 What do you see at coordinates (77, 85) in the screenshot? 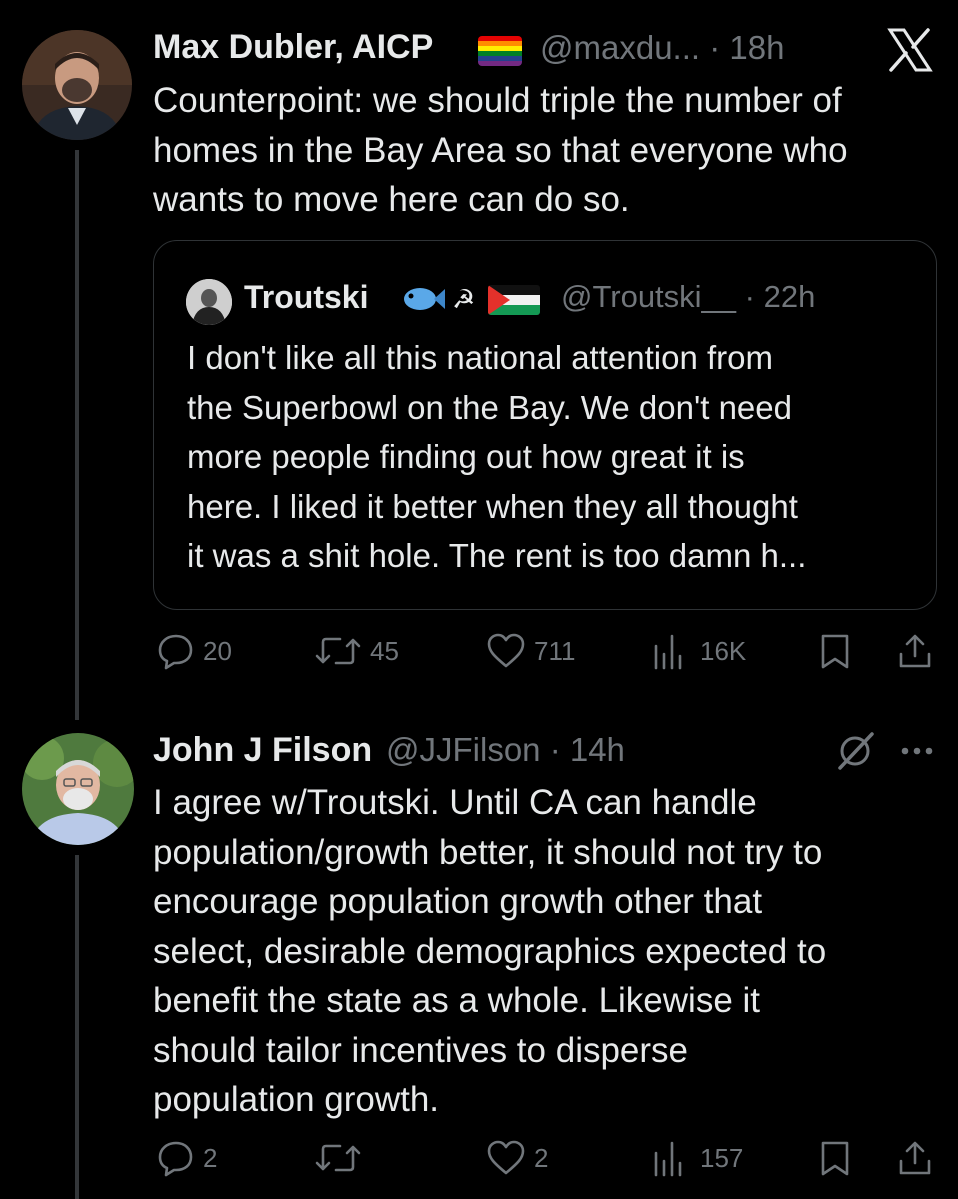
I see `avatar-max-dubler` at bounding box center [77, 85].